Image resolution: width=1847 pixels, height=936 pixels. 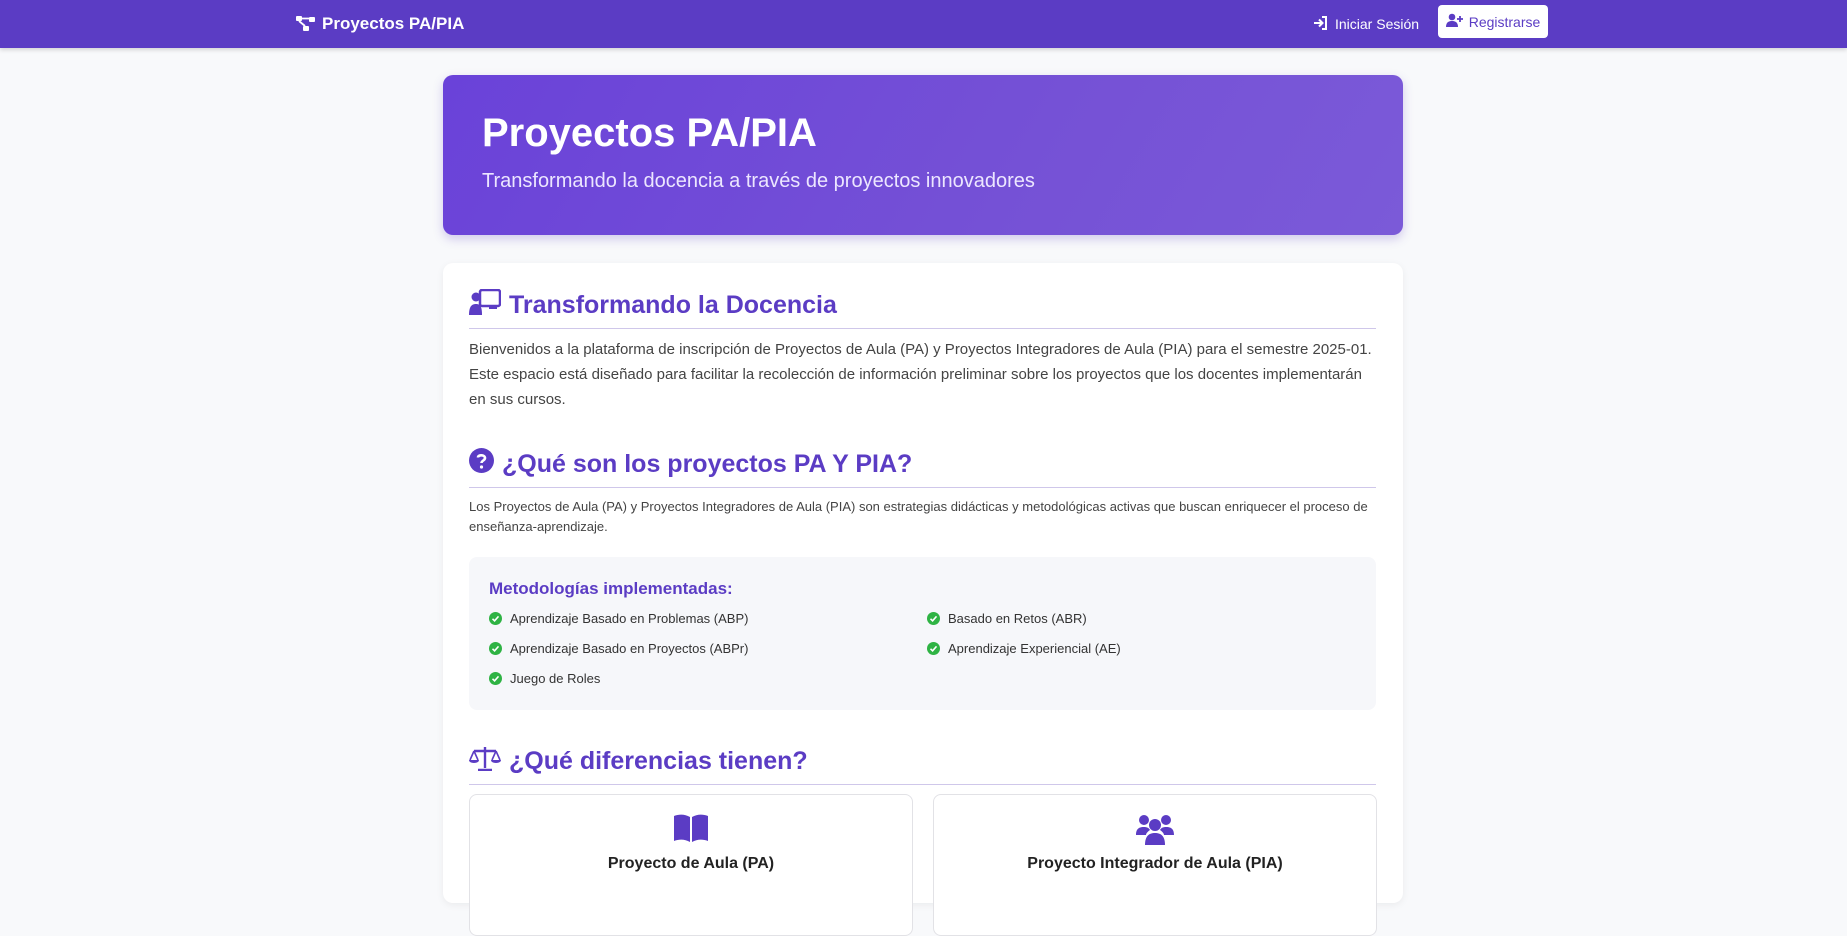 What do you see at coordinates (485, 305) in the screenshot?
I see `chalkboard-teacher-icon` at bounding box center [485, 305].